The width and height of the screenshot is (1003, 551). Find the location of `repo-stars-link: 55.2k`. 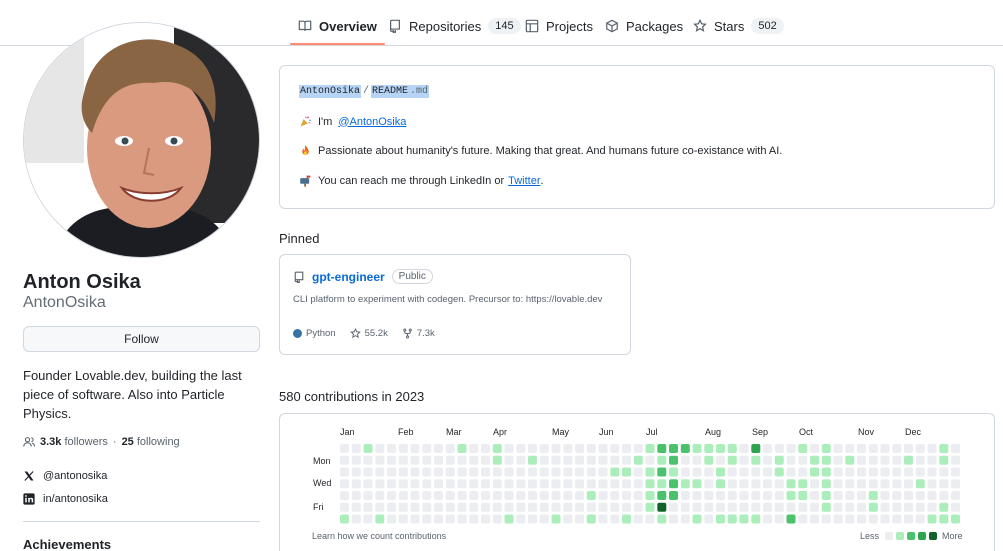

repo-stars-link: 55.2k is located at coordinates (368, 333).